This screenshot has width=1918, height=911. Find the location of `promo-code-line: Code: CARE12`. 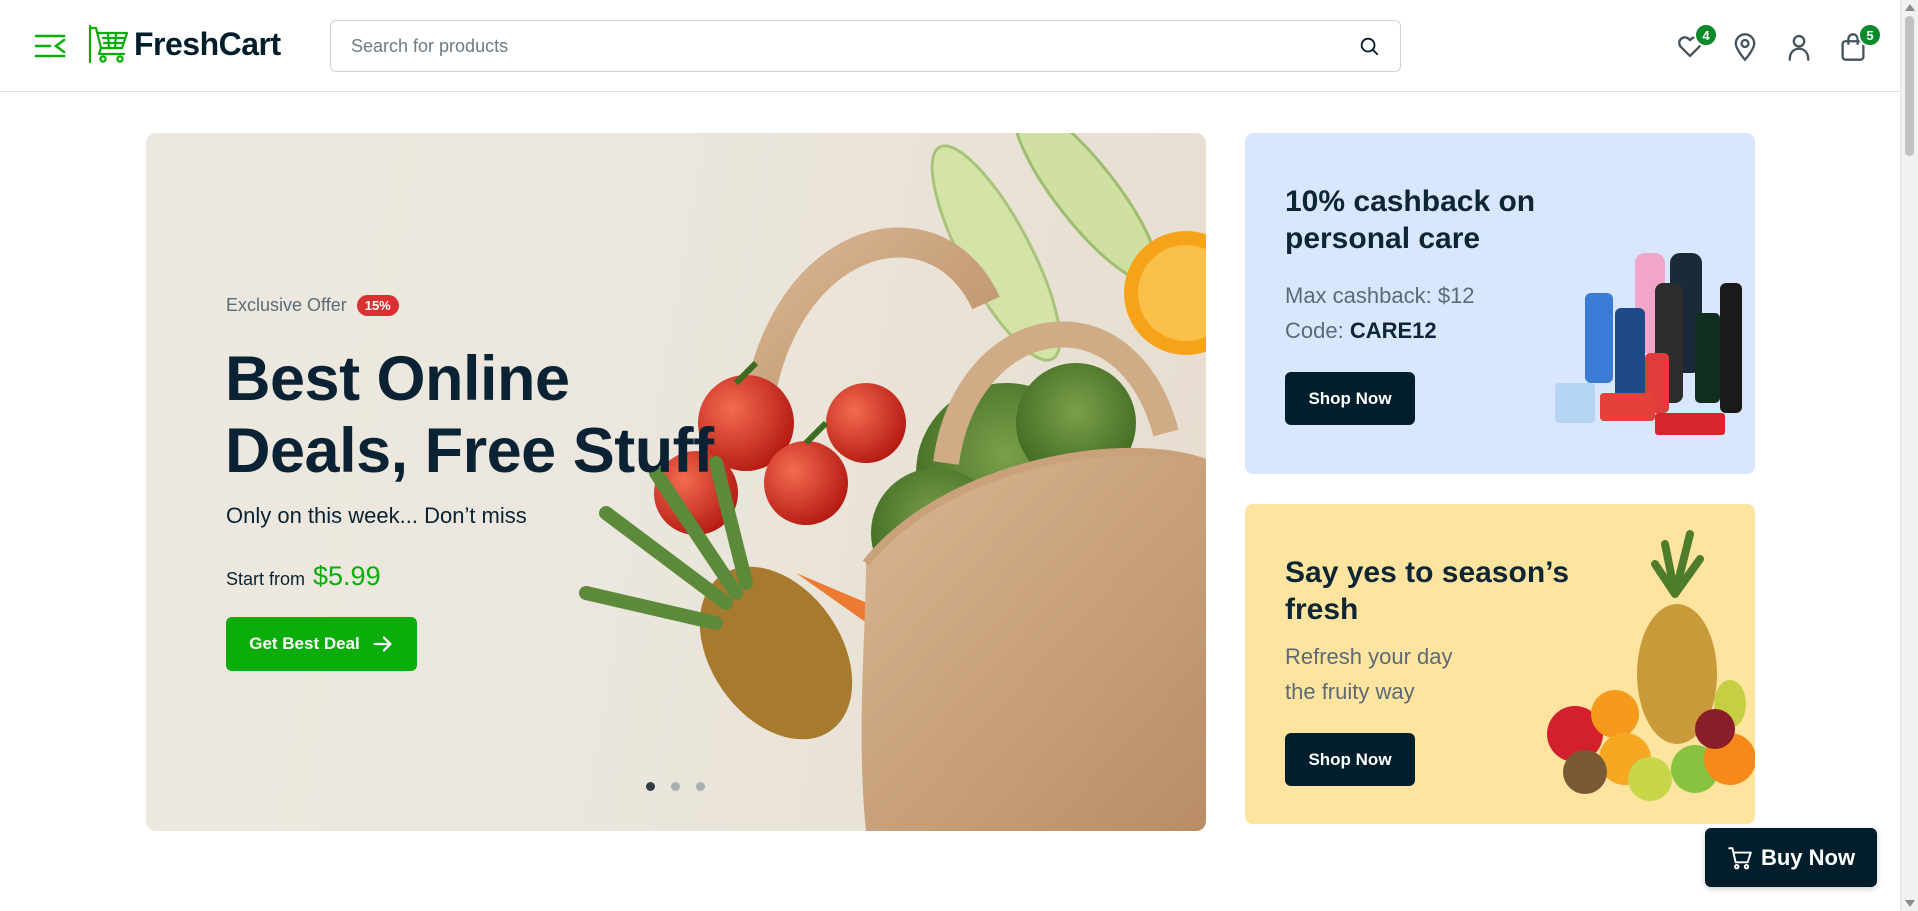

promo-code-line: Code: CARE12 is located at coordinates (1361, 330).